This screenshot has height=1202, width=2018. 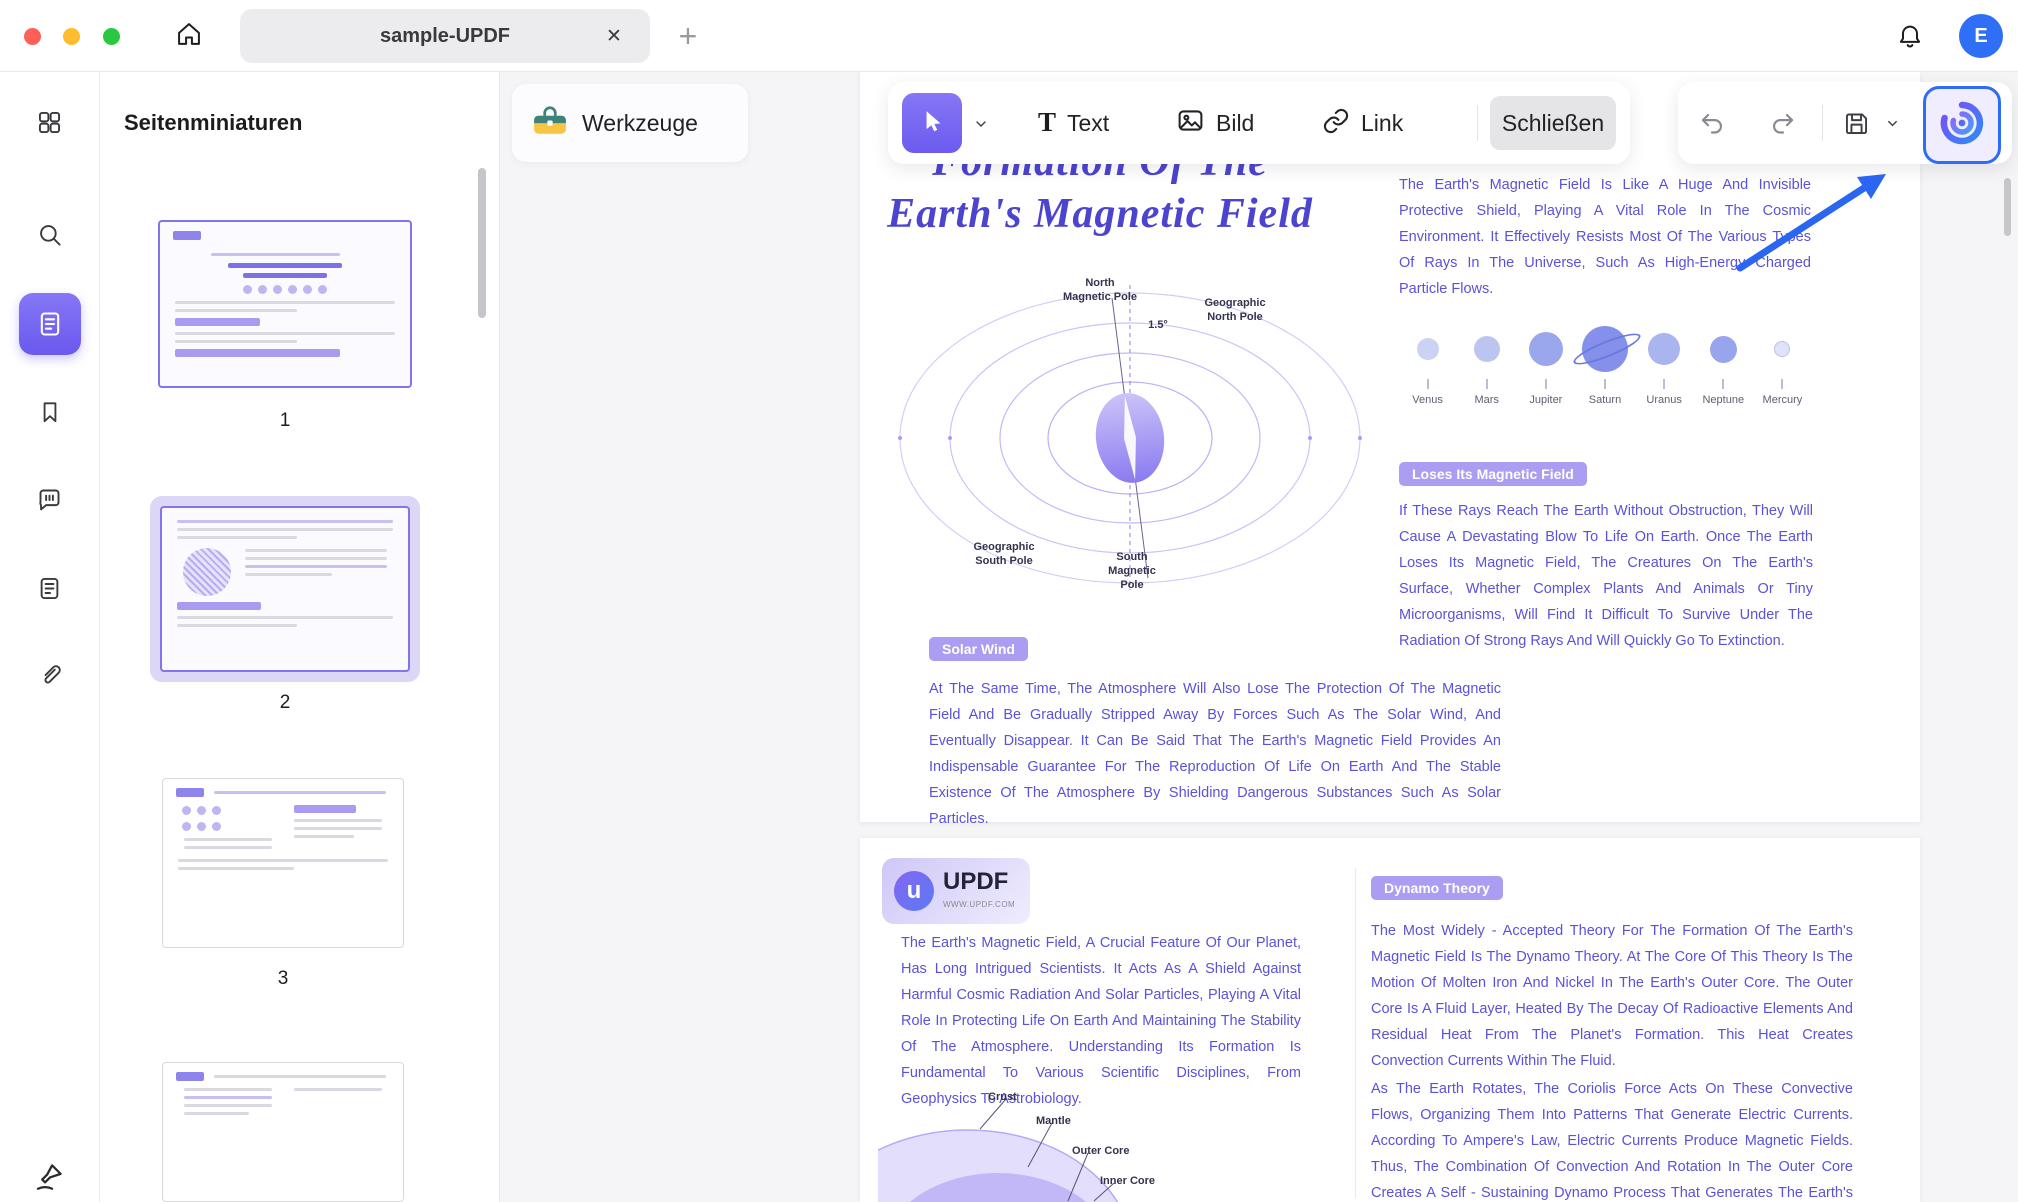 I want to click on thumbnail-preview, so click(x=285, y=589).